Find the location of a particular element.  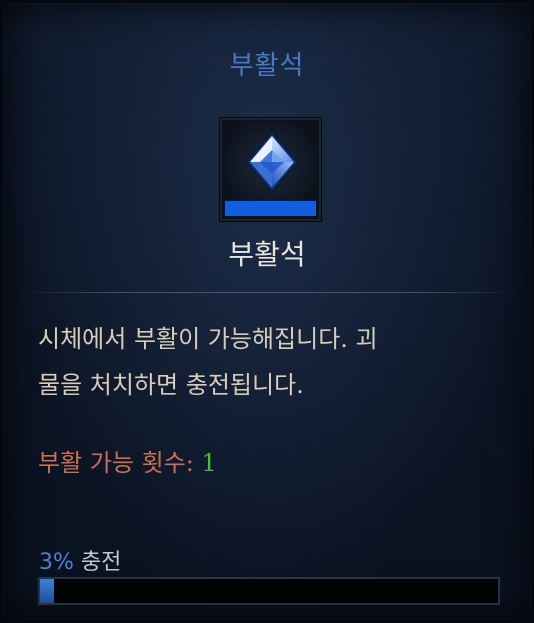

item-description: 시체에서 부활이 가능해집니다. 괴 물을 처치하면 충전됩니다. is located at coordinates (273, 362).